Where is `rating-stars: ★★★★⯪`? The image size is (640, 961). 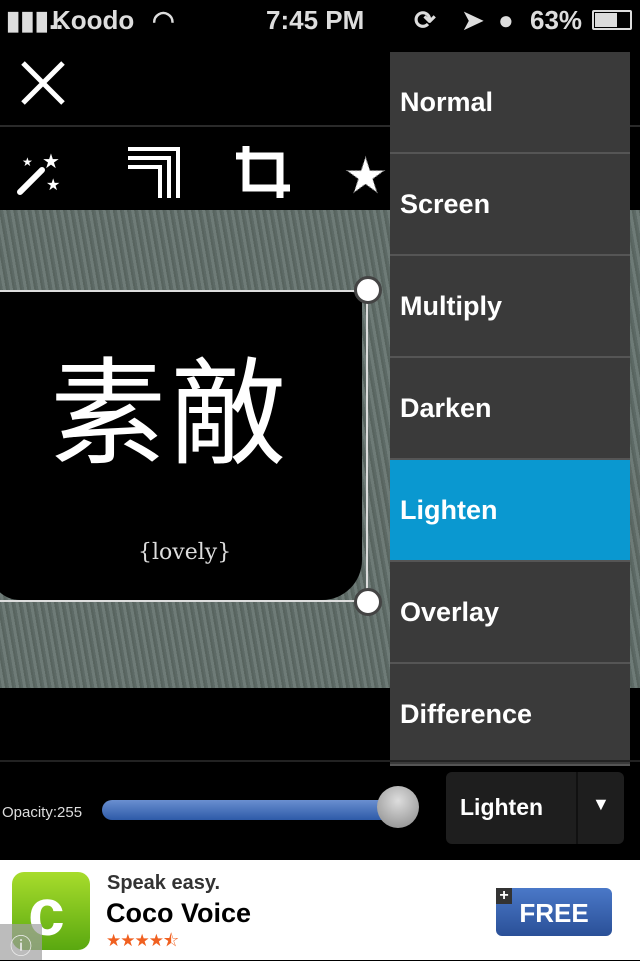 rating-stars: ★★★★⯪ is located at coordinates (142, 940).